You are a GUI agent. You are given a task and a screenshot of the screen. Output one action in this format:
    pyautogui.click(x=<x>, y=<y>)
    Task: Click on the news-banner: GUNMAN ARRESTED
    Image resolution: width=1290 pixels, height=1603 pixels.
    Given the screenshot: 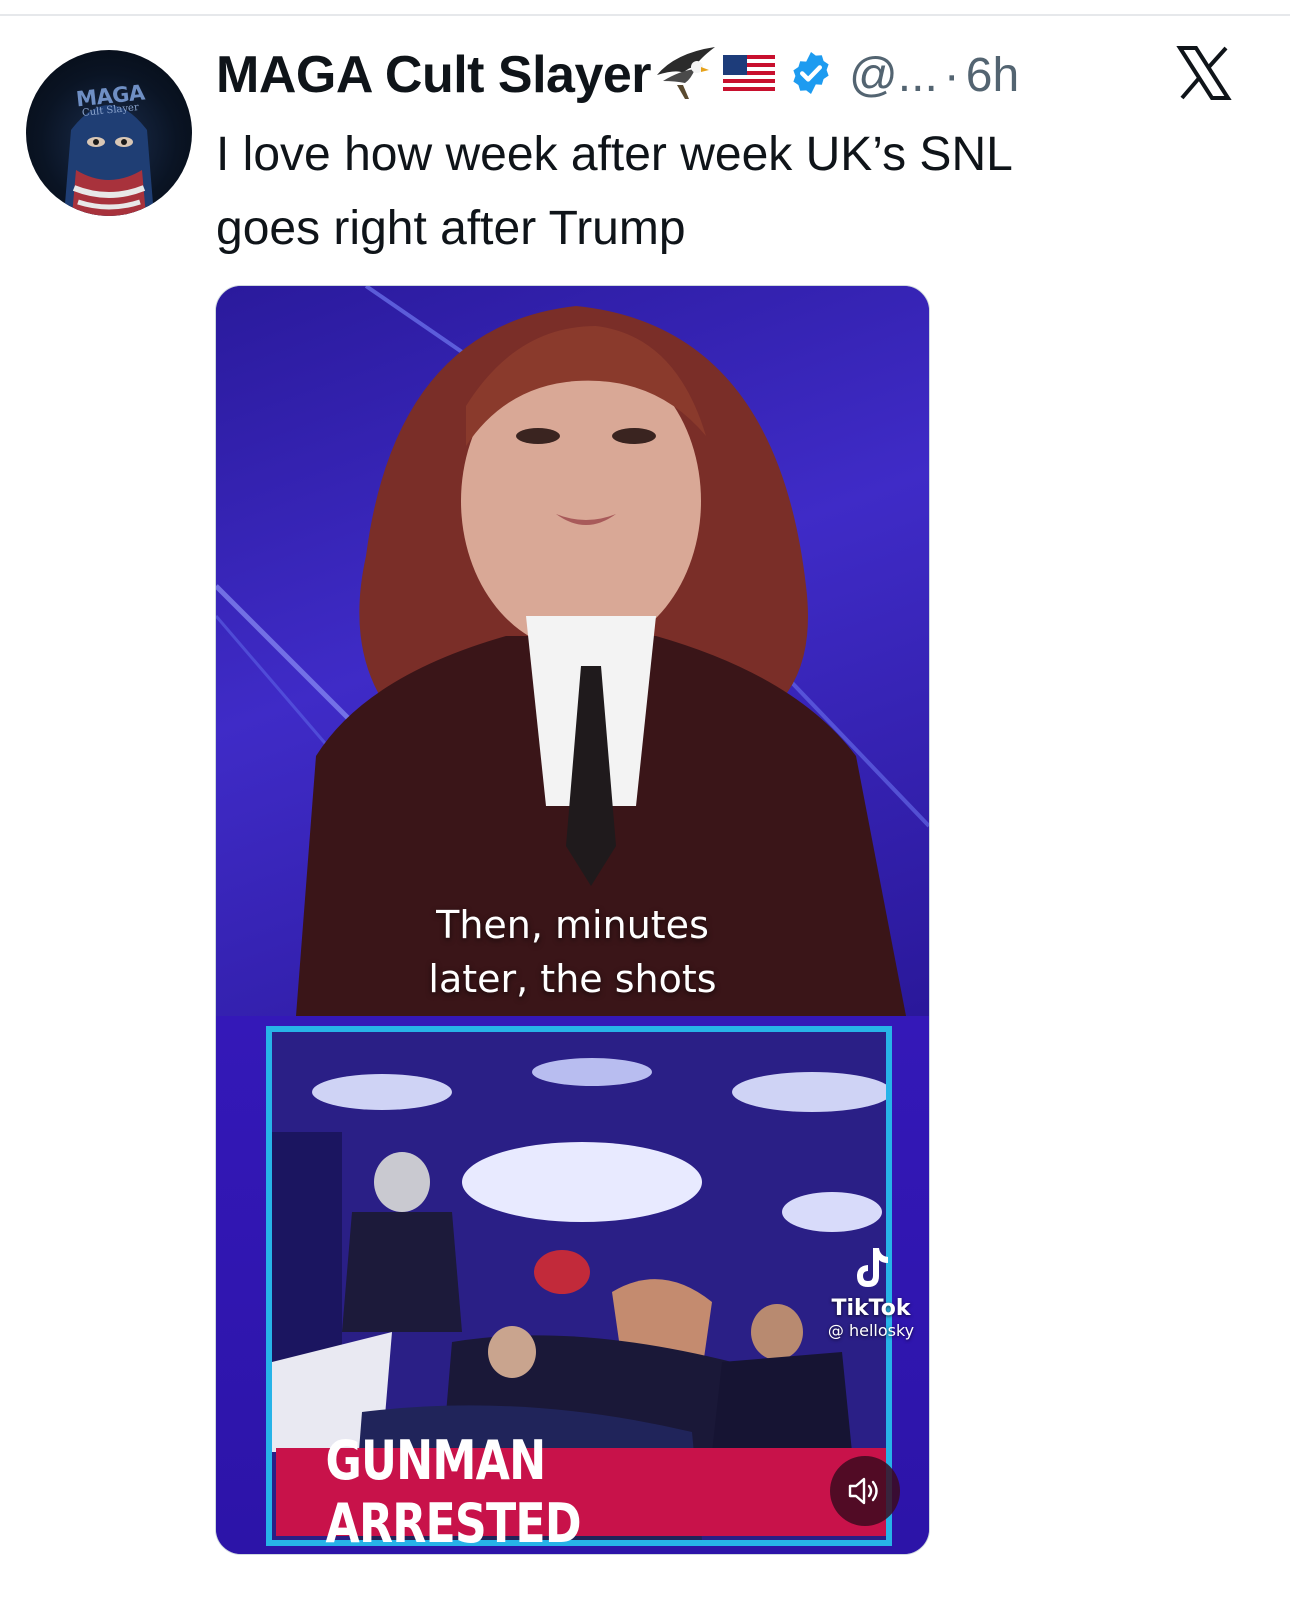 What is the action you would take?
    pyautogui.click(x=581, y=1491)
    